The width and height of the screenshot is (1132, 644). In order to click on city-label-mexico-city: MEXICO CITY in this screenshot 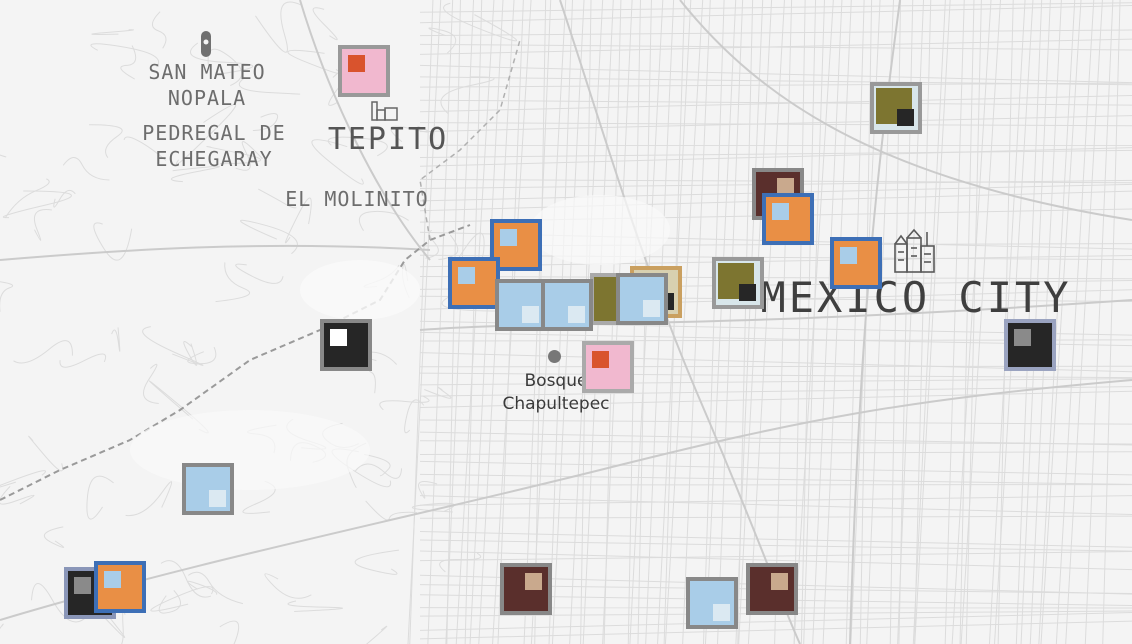, I will do `click(916, 297)`.